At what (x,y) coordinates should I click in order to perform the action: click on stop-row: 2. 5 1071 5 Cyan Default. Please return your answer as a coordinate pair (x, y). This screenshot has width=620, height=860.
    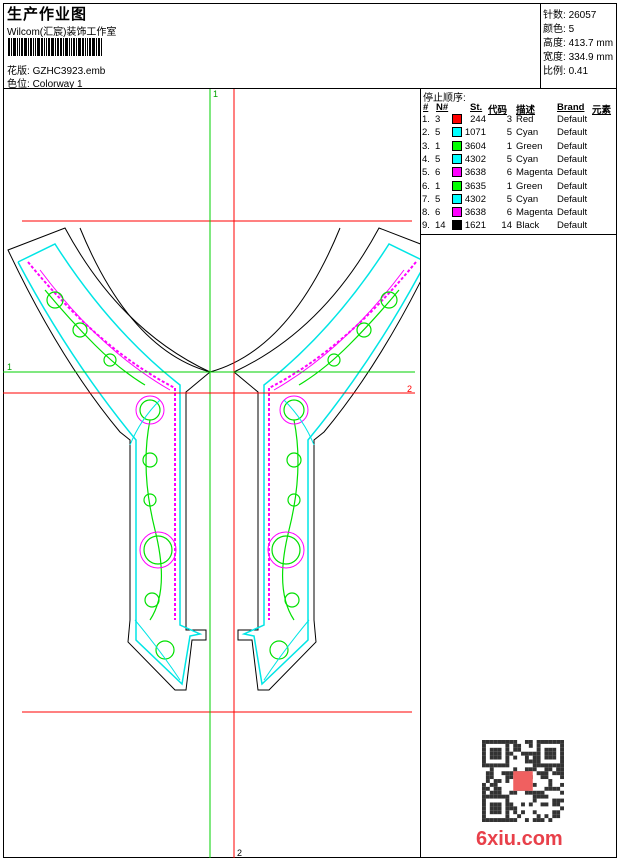
    Looking at the image, I should click on (519, 133).